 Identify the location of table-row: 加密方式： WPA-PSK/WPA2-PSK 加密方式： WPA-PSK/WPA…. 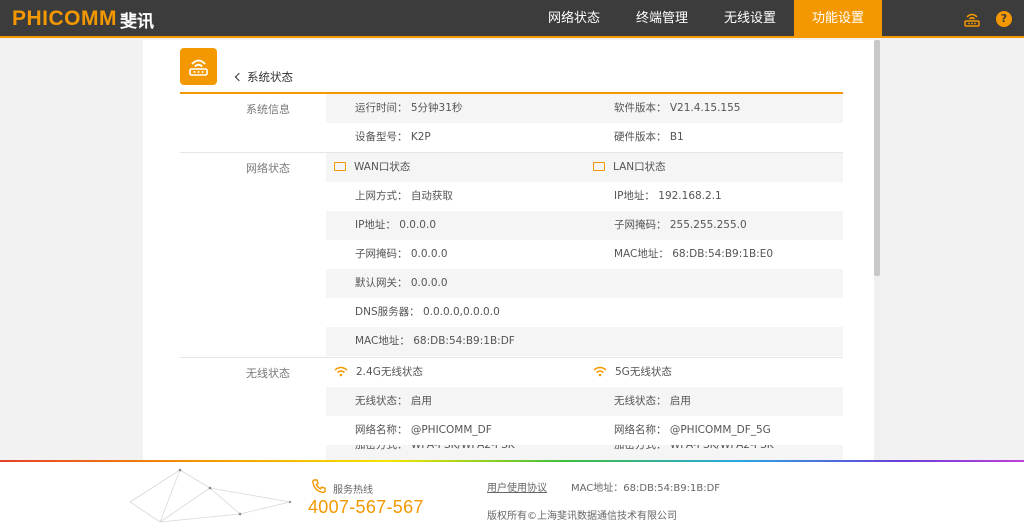
(584, 452).